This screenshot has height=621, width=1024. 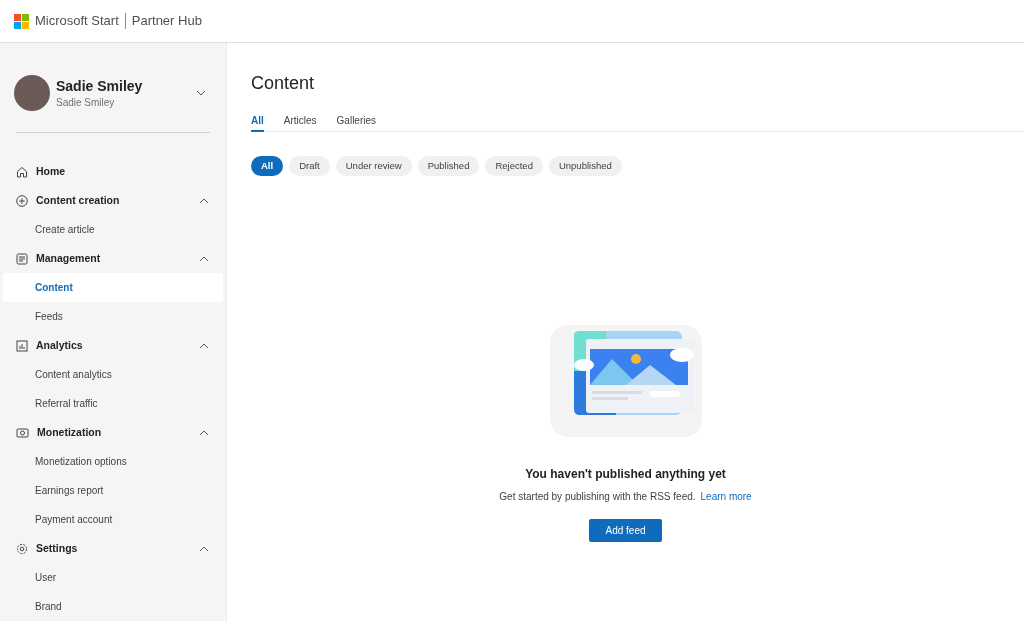 I want to click on nav-label: Monetization, so click(x=70, y=432).